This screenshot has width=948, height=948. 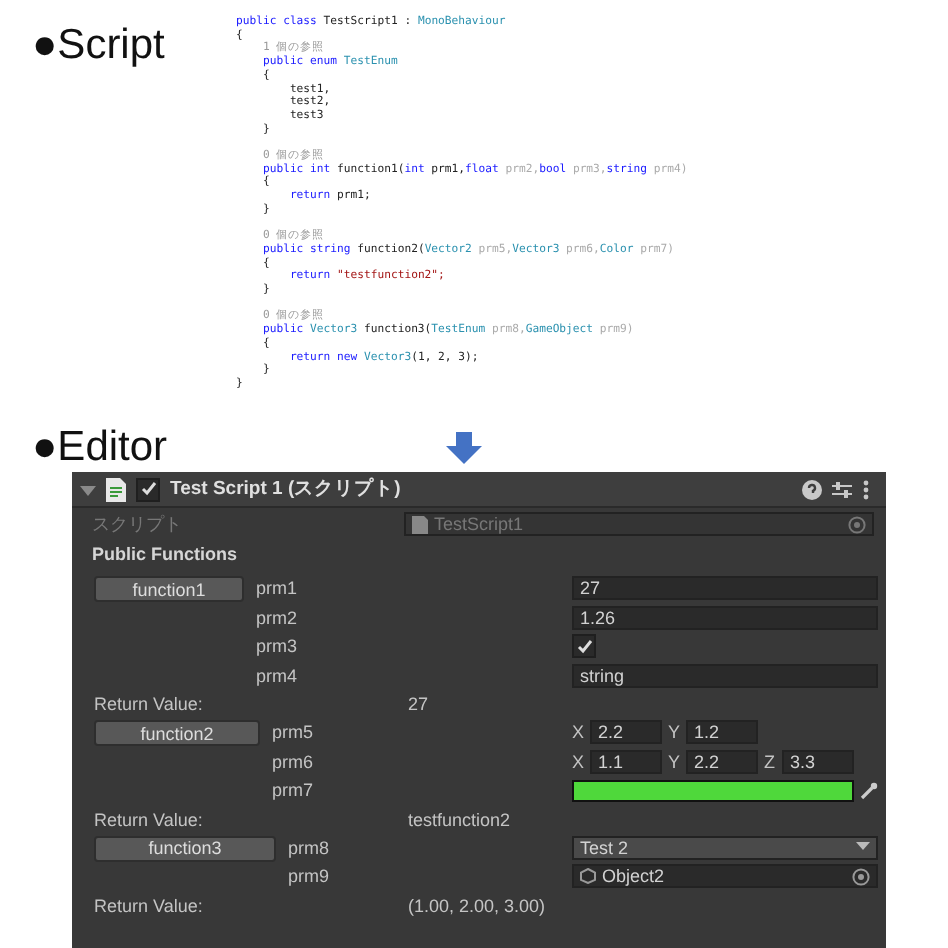 What do you see at coordinates (842, 489) in the screenshot?
I see `sliders-icon` at bounding box center [842, 489].